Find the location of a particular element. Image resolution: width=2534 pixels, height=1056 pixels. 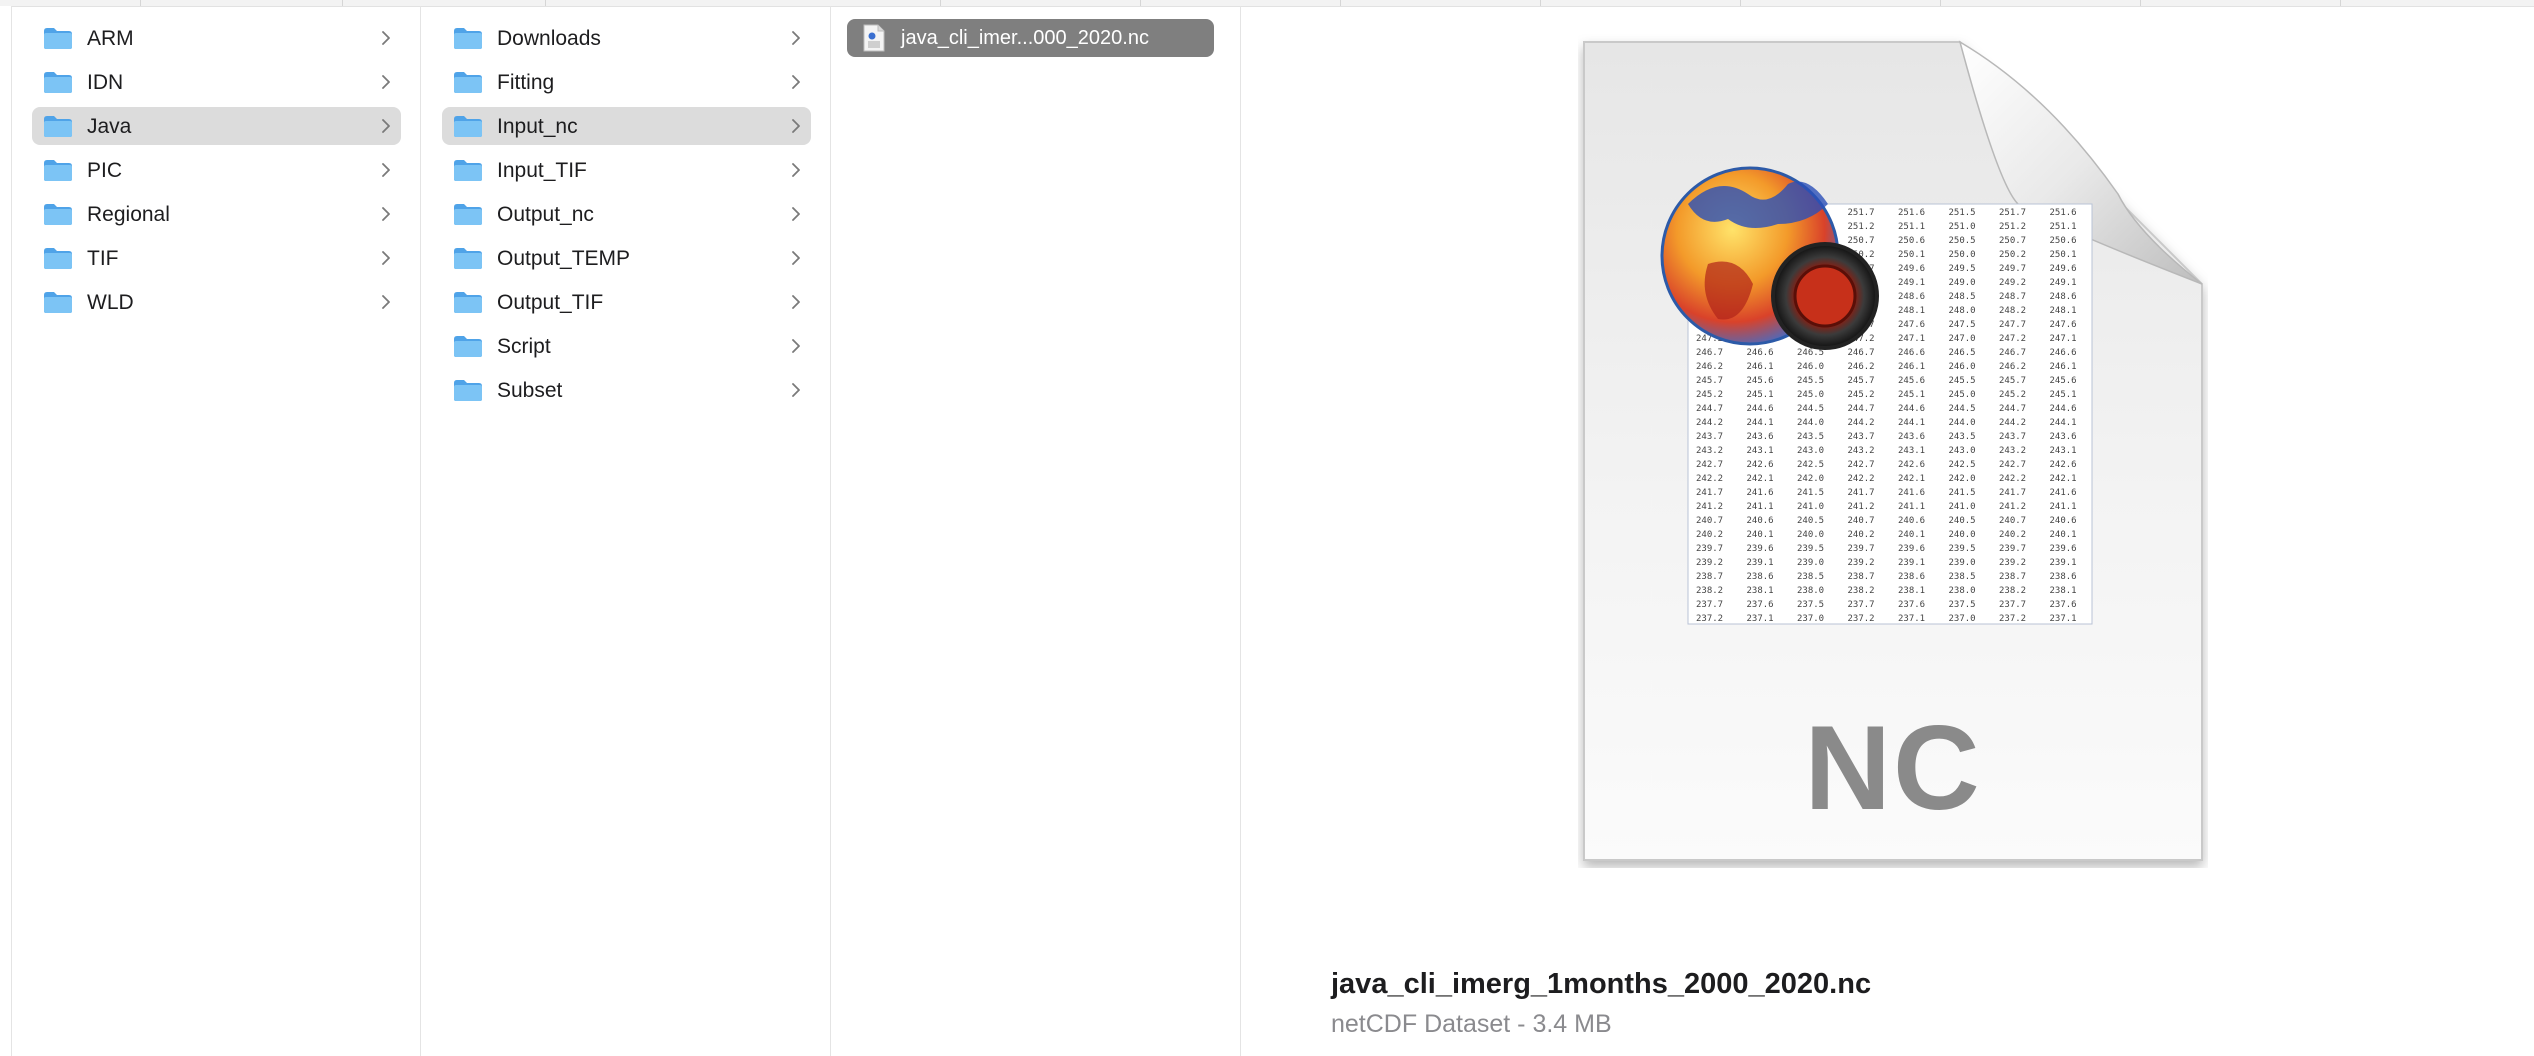

svg-text: 249.7 is located at coordinates (2012, 269).